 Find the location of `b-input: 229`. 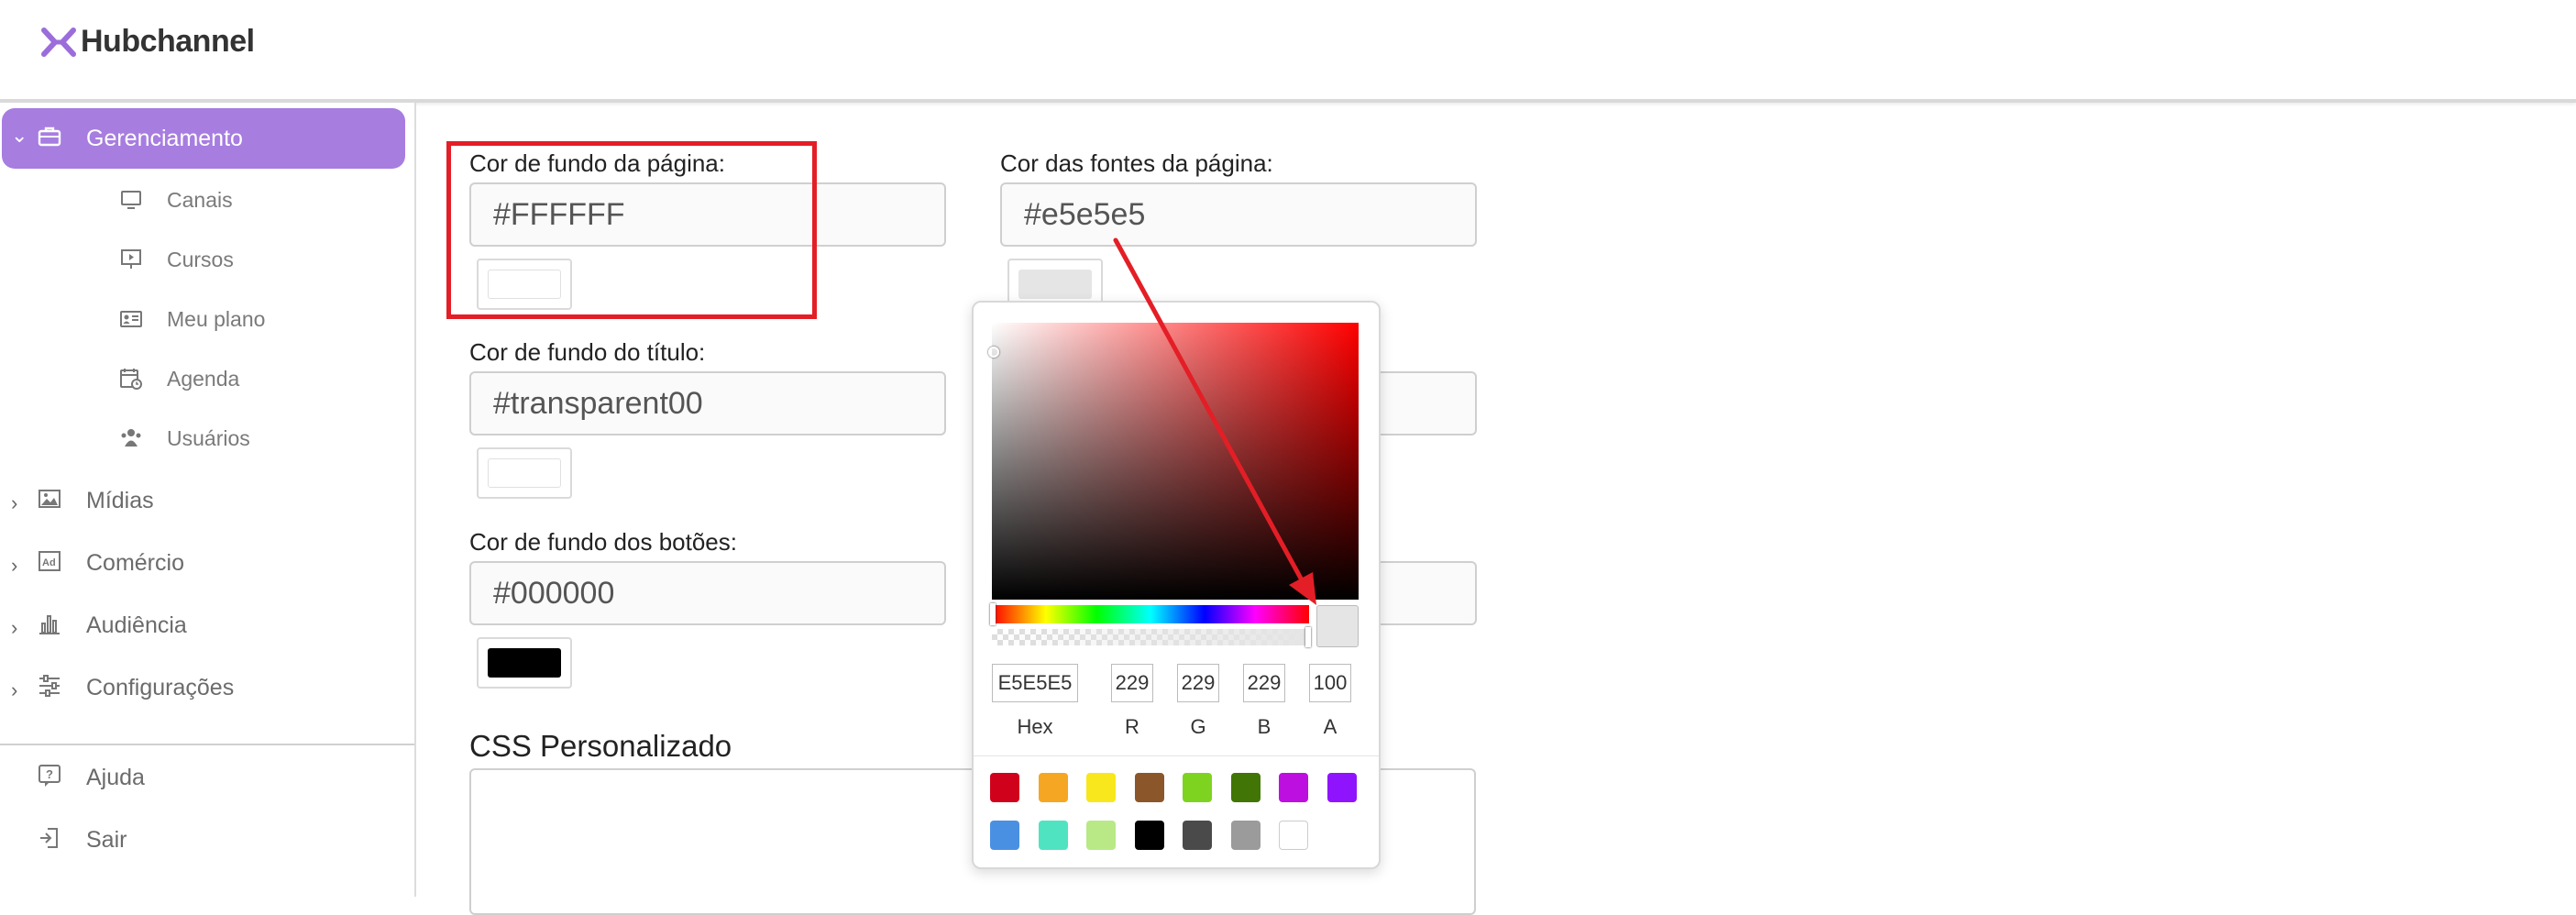

b-input: 229 is located at coordinates (1264, 683).